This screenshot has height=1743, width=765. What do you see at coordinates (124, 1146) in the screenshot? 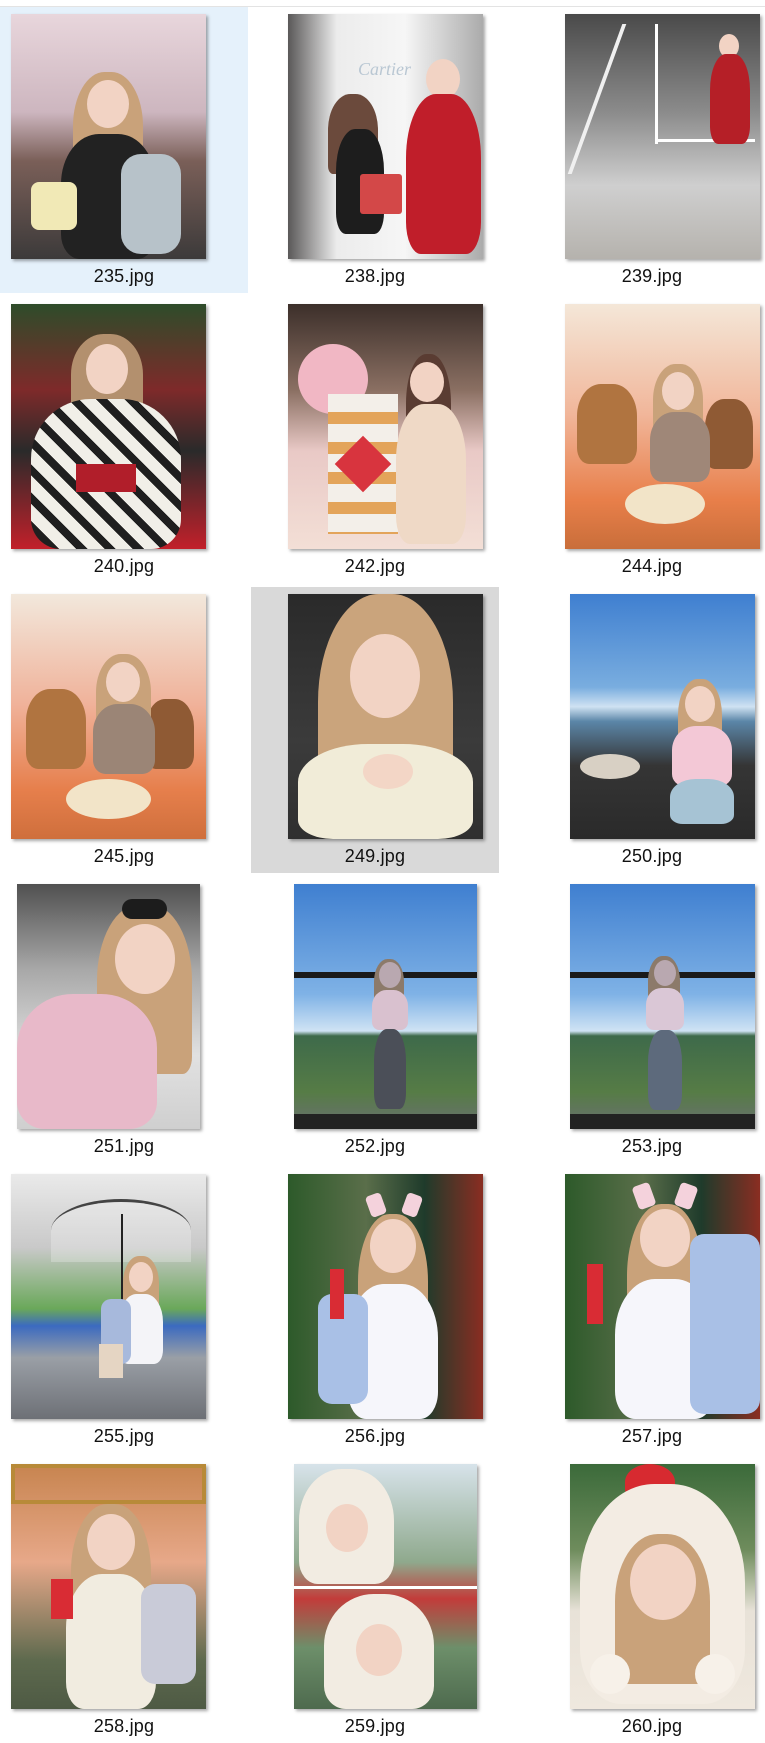
I see `file-name: 251.jpg` at bounding box center [124, 1146].